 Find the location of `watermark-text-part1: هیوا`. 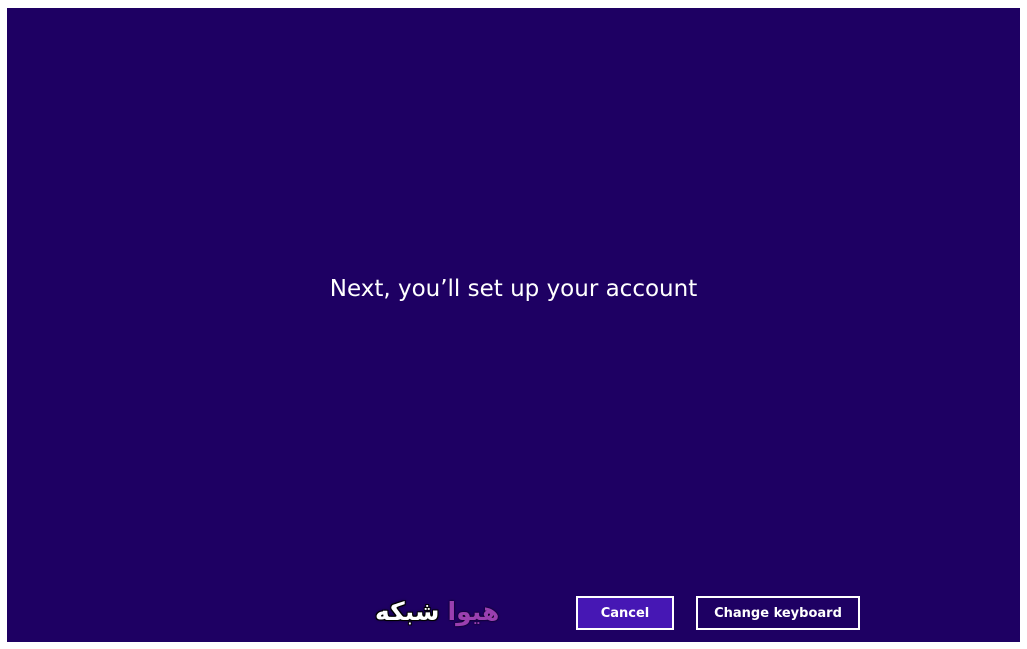

watermark-text-part1: هیوا is located at coordinates (473, 611).